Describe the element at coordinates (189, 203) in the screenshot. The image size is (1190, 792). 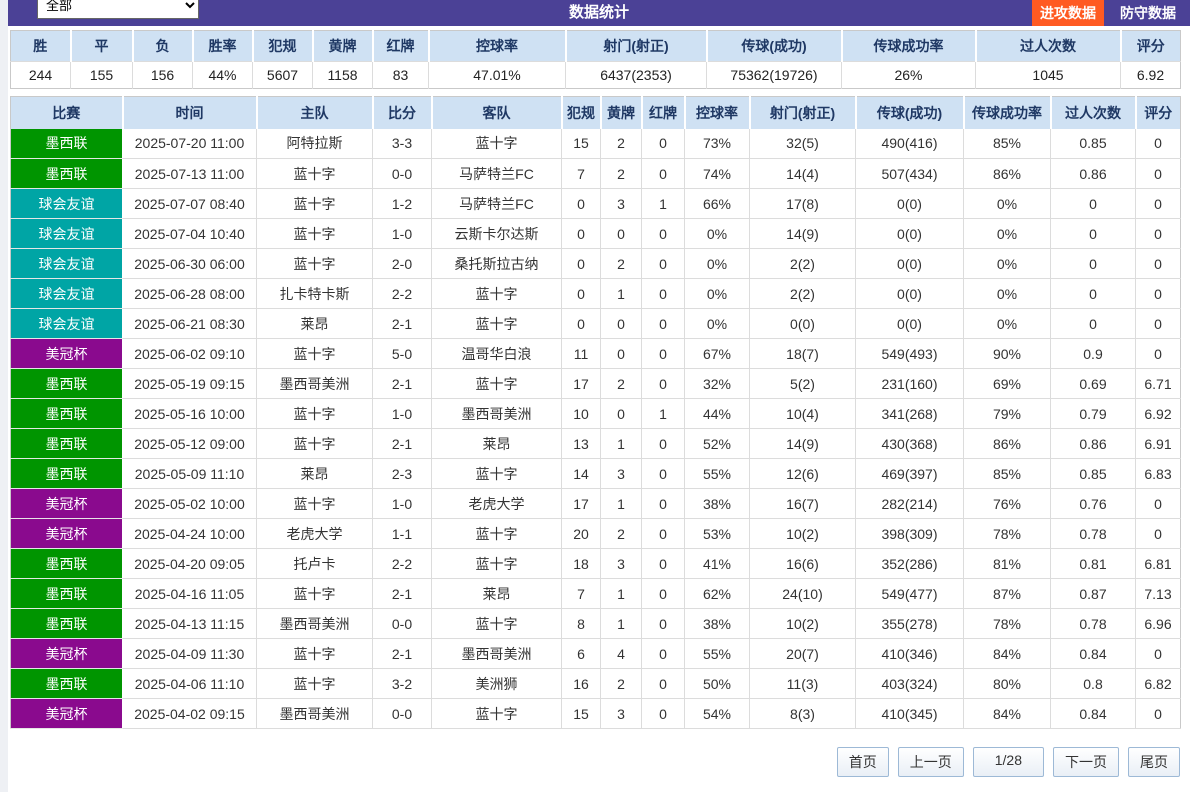
I see `match-cell: 2025-07-07 08:40` at that location.